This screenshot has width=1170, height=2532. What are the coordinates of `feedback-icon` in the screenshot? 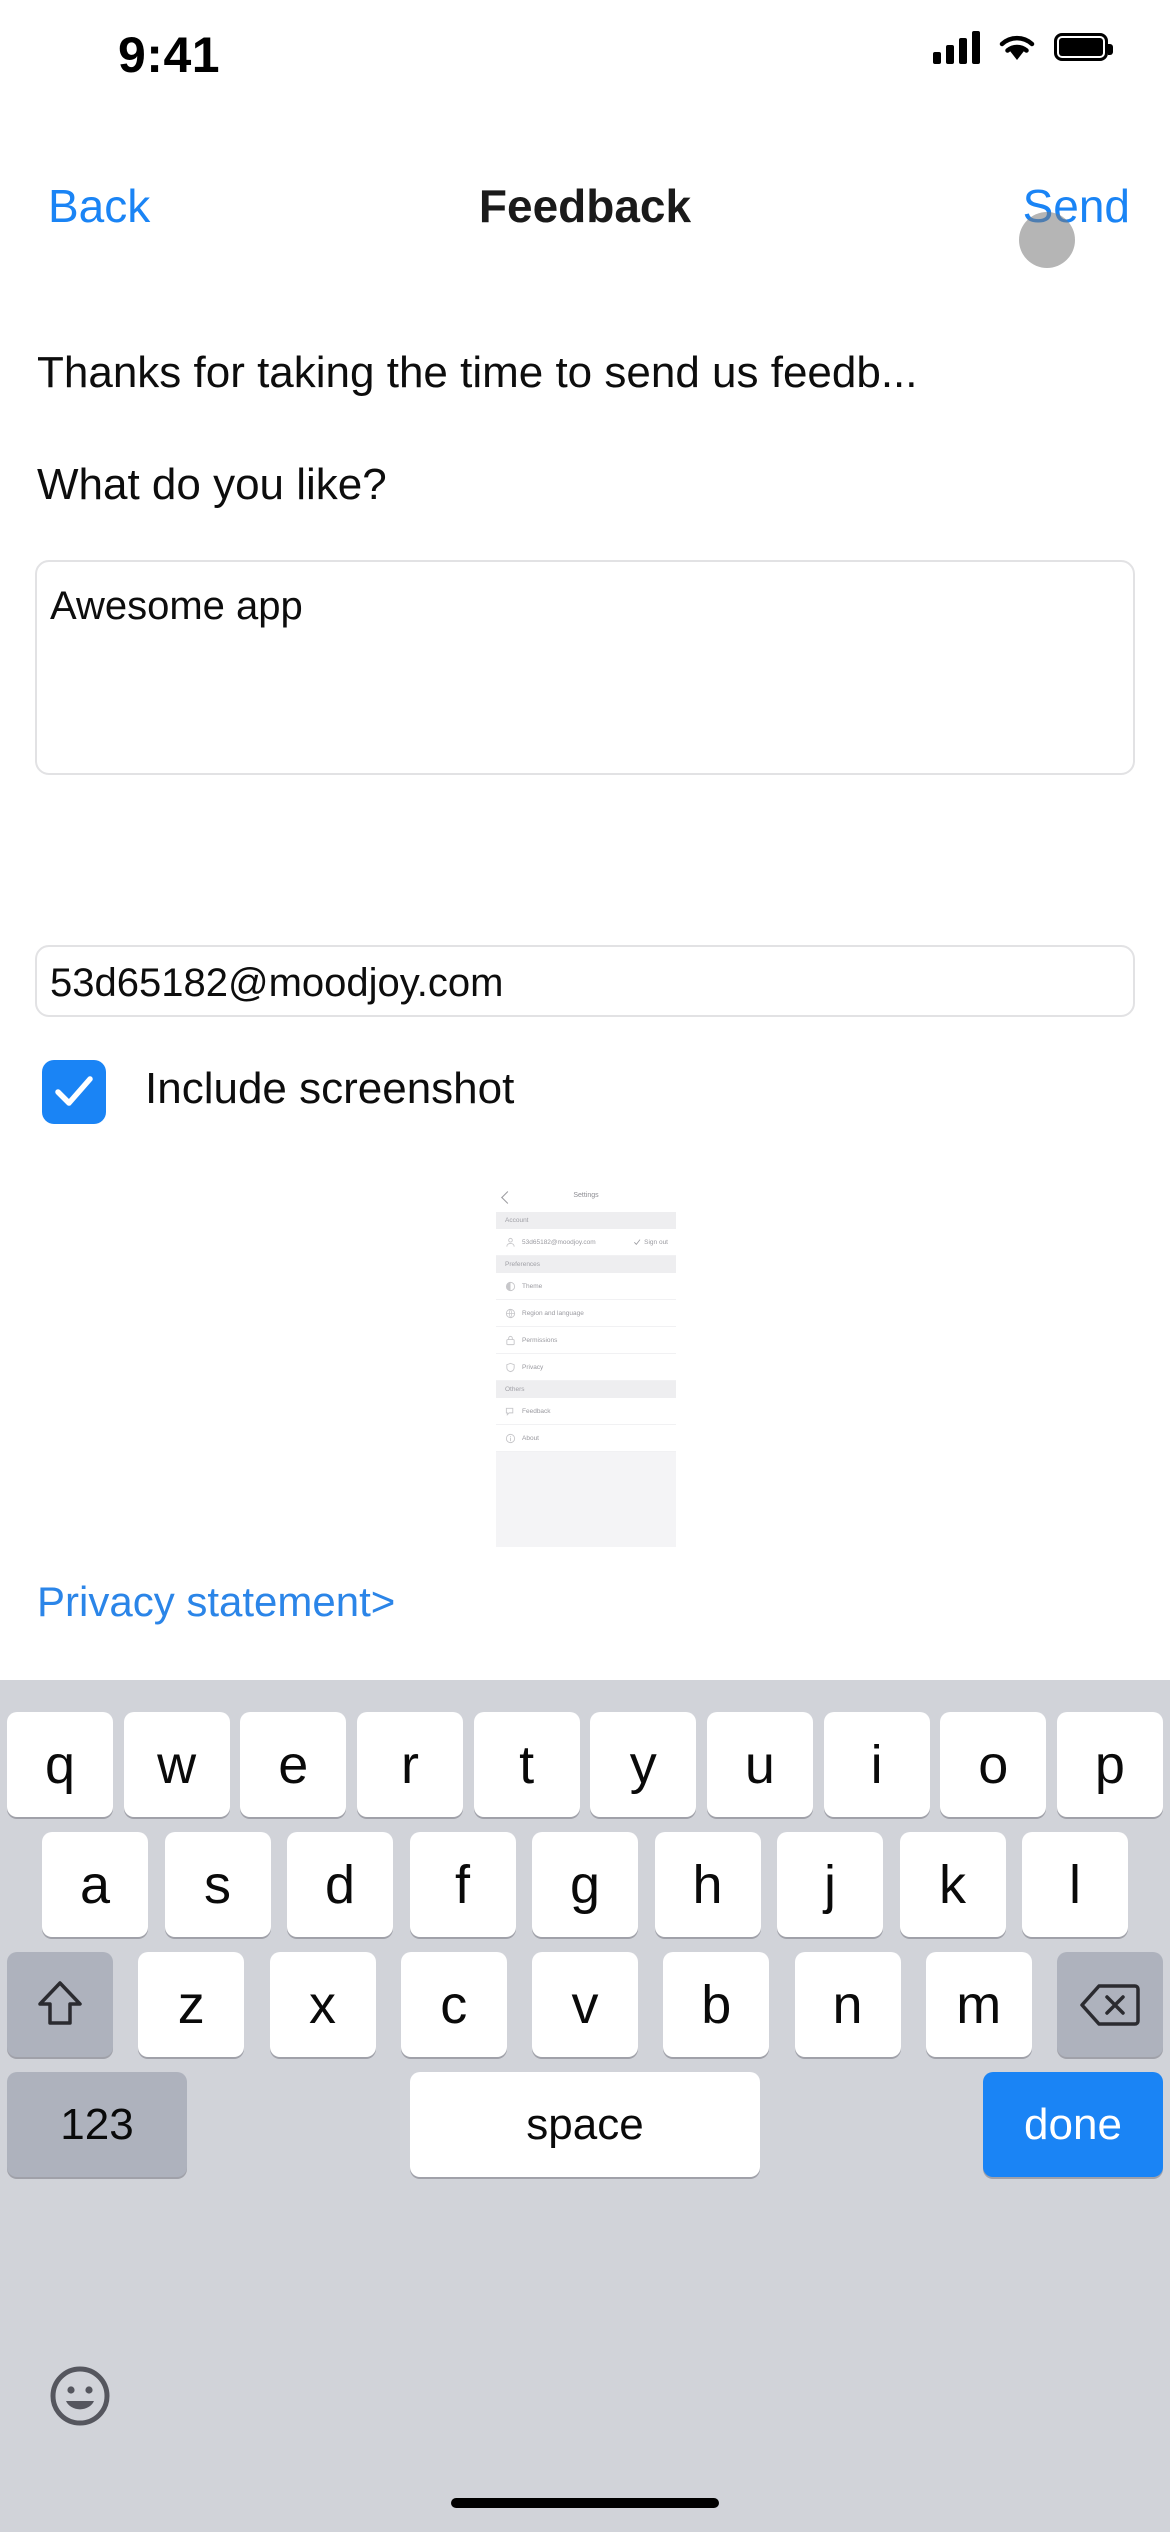 It's located at (509, 1411).